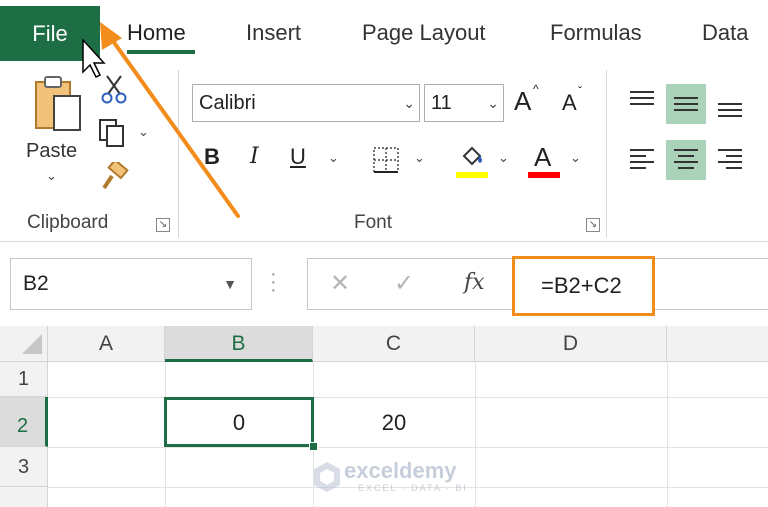 The image size is (768, 507). I want to click on column-header-b: B, so click(239, 344).